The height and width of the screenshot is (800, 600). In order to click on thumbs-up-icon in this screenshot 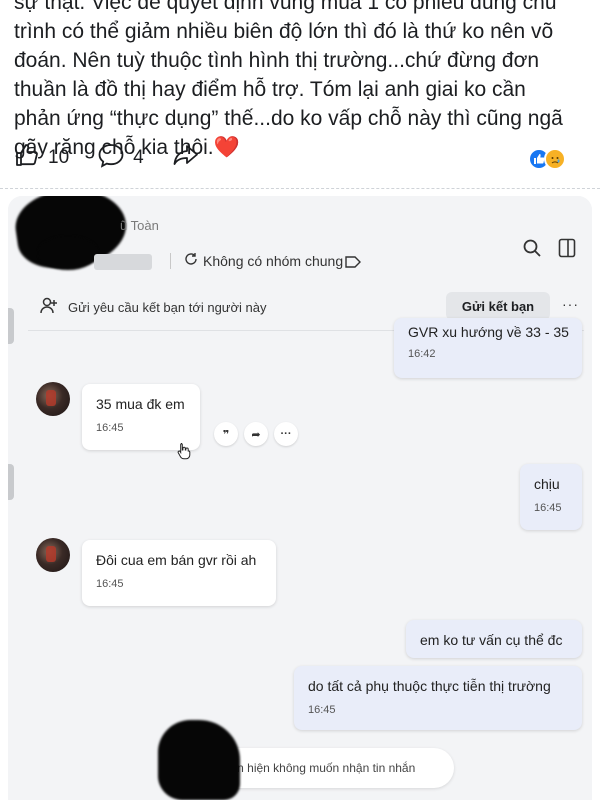, I will do `click(27, 157)`.